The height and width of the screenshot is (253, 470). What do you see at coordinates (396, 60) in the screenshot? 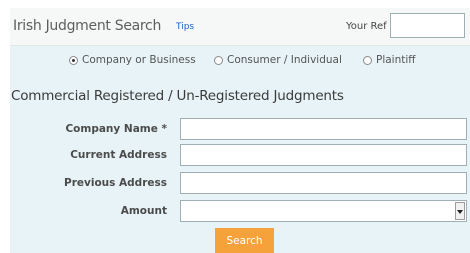
I see `radio-label-plaintiff: Plaintiff` at bounding box center [396, 60].